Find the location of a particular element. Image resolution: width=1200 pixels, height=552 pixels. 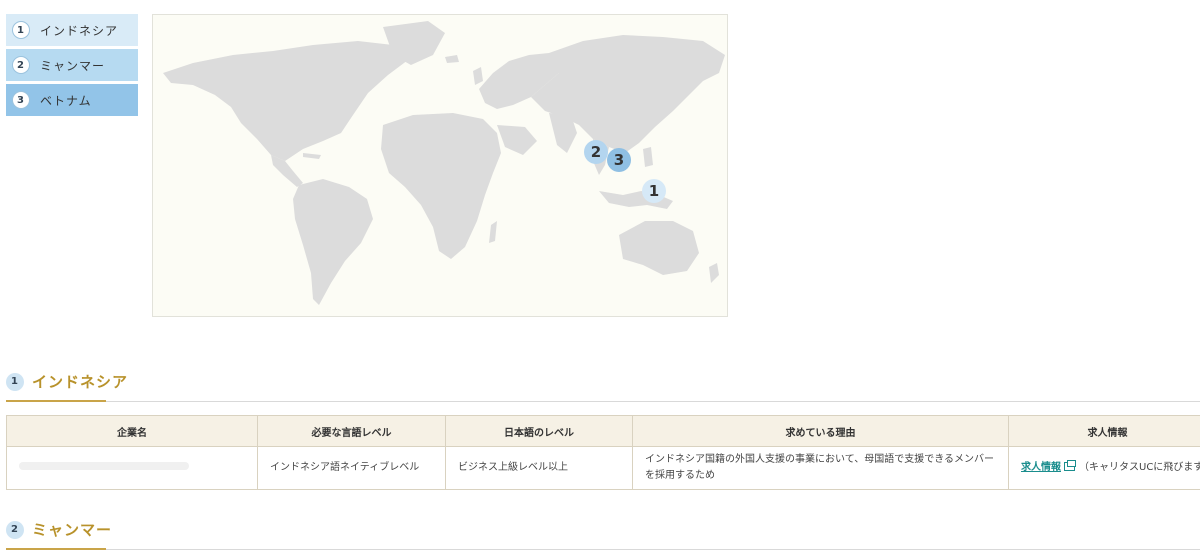

tab-number-badge: 3 is located at coordinates (21, 100).